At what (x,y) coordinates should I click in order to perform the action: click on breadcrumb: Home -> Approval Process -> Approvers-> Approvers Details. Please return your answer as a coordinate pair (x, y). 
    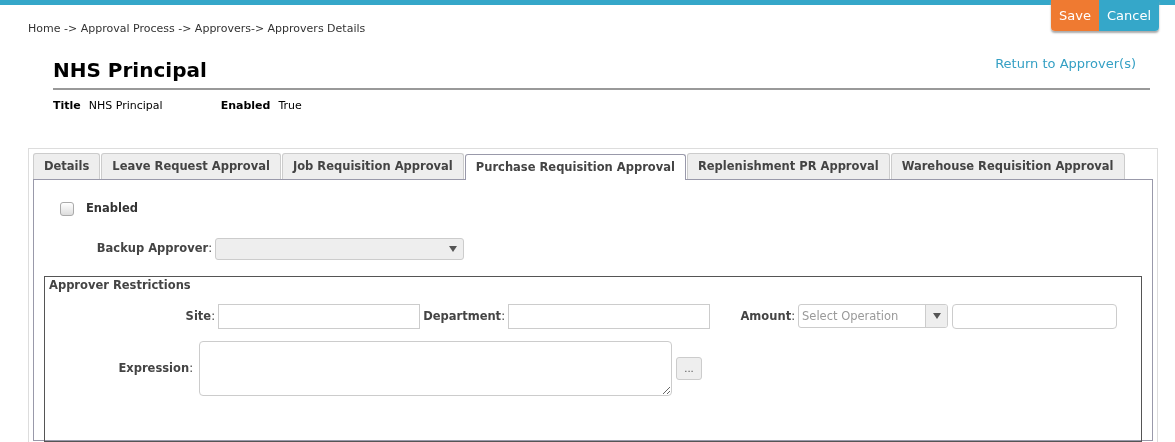
    Looking at the image, I should click on (197, 29).